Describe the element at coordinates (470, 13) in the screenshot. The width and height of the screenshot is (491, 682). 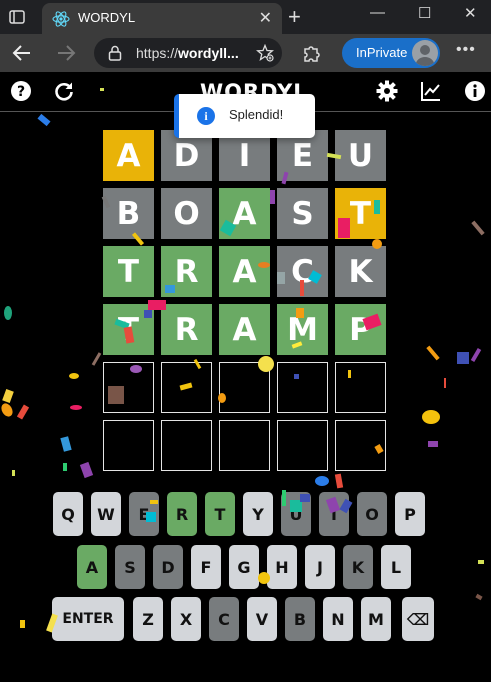
I see `window-close-button: ✕` at that location.